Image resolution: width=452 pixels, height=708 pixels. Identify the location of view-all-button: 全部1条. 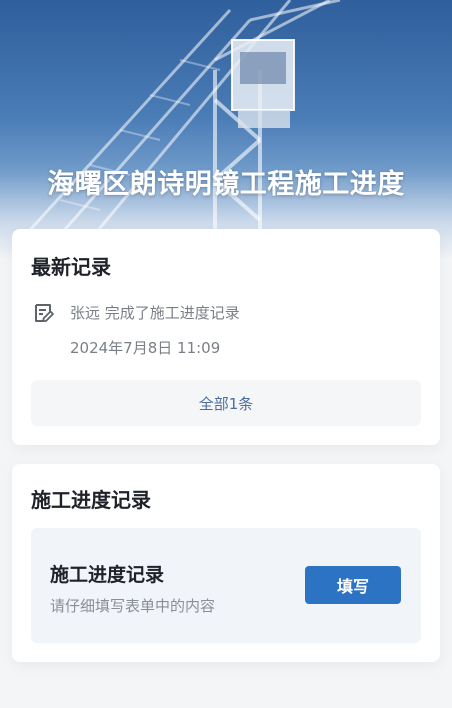
(226, 403).